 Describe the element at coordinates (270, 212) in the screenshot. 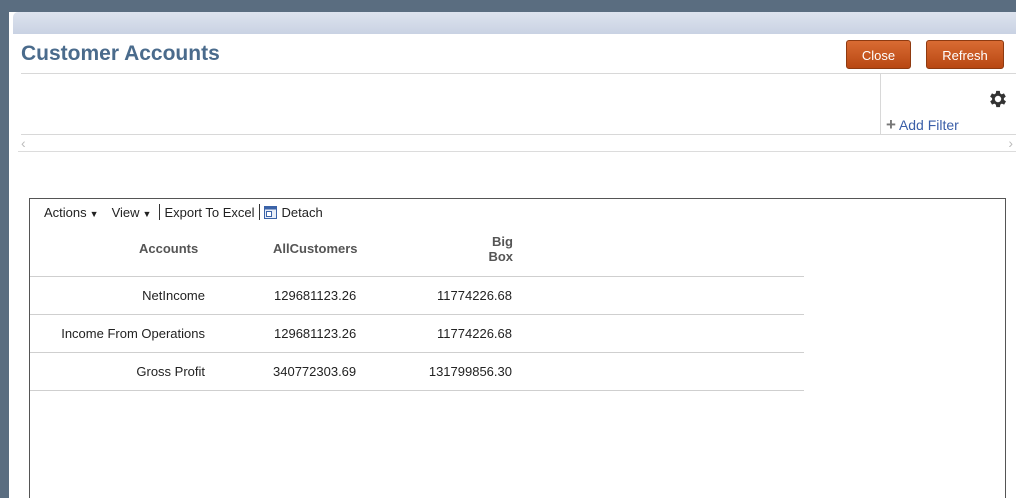

I see `detach-icon` at that location.